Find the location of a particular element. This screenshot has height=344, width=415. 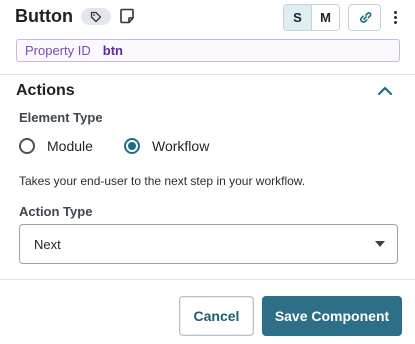

link-icon is located at coordinates (365, 17).